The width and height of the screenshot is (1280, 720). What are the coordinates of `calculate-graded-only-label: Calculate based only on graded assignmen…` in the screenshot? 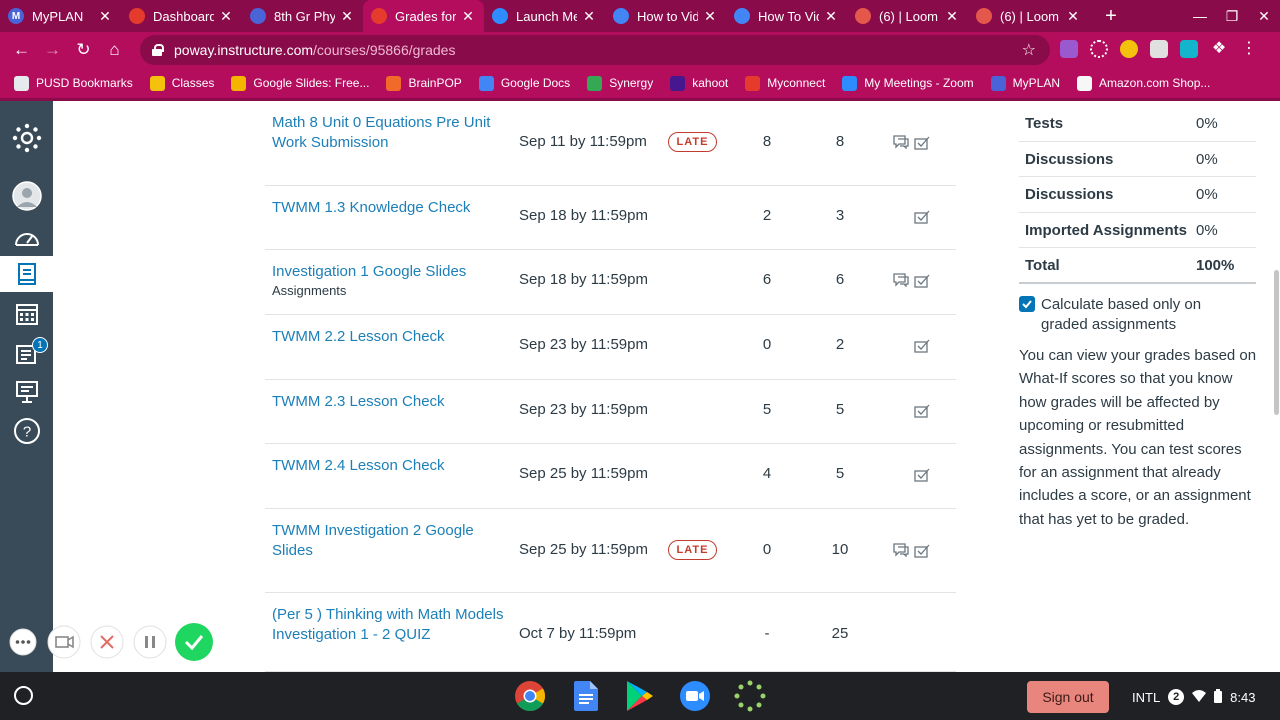 It's located at (1121, 314).